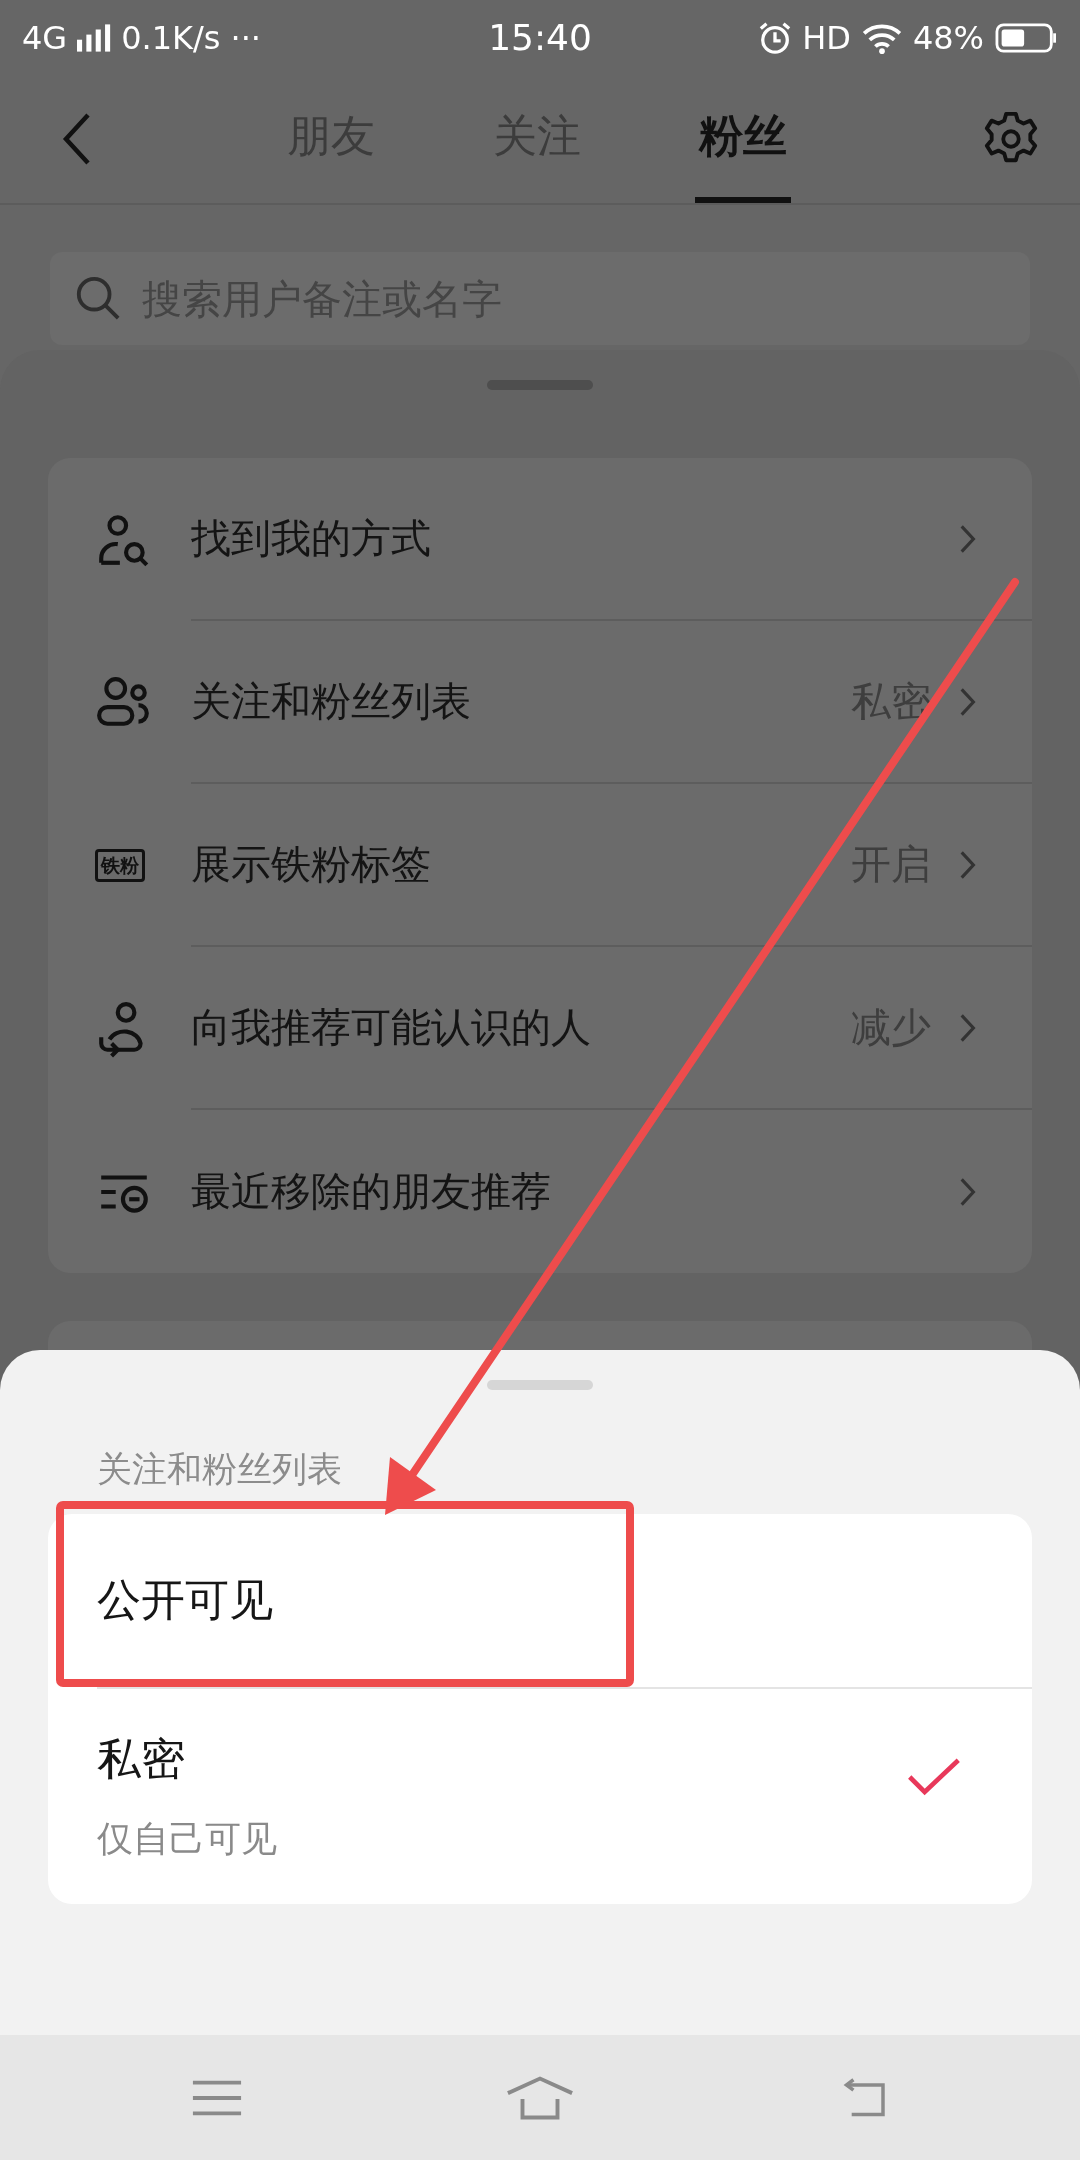 This screenshot has width=1080, height=2160. I want to click on setting-label: 最近移除的朋友推荐, so click(371, 1191).